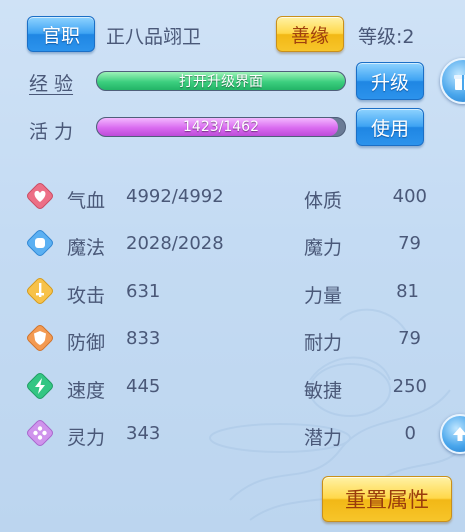 Image resolution: width=465 pixels, height=532 pixels. What do you see at coordinates (386, 37) in the screenshot?
I see `level-text: 等级:2` at bounding box center [386, 37].